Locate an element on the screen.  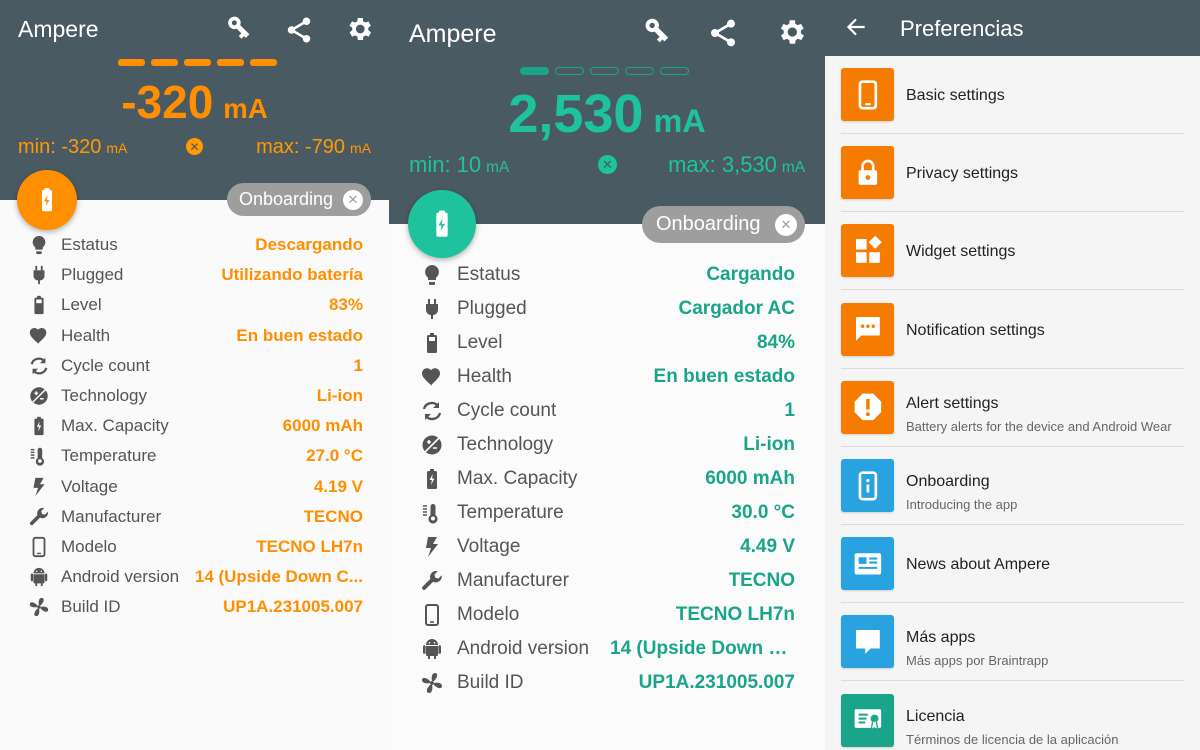
preference-item: Más apps Más apps por Braintrapp is located at coordinates (1012, 642).